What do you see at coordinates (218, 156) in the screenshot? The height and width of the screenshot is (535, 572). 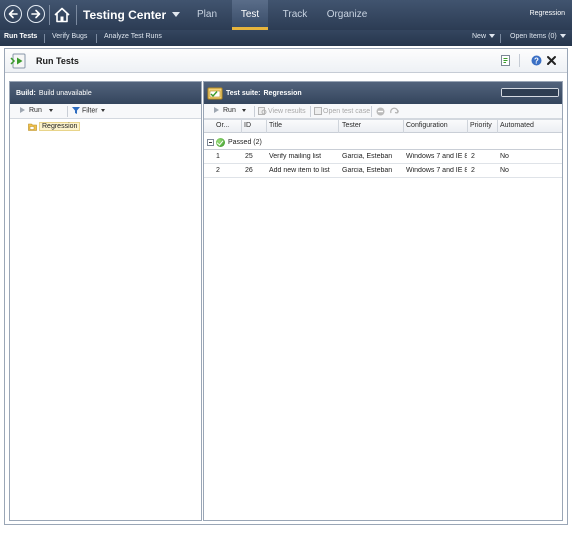 I see `cell-order: 1` at bounding box center [218, 156].